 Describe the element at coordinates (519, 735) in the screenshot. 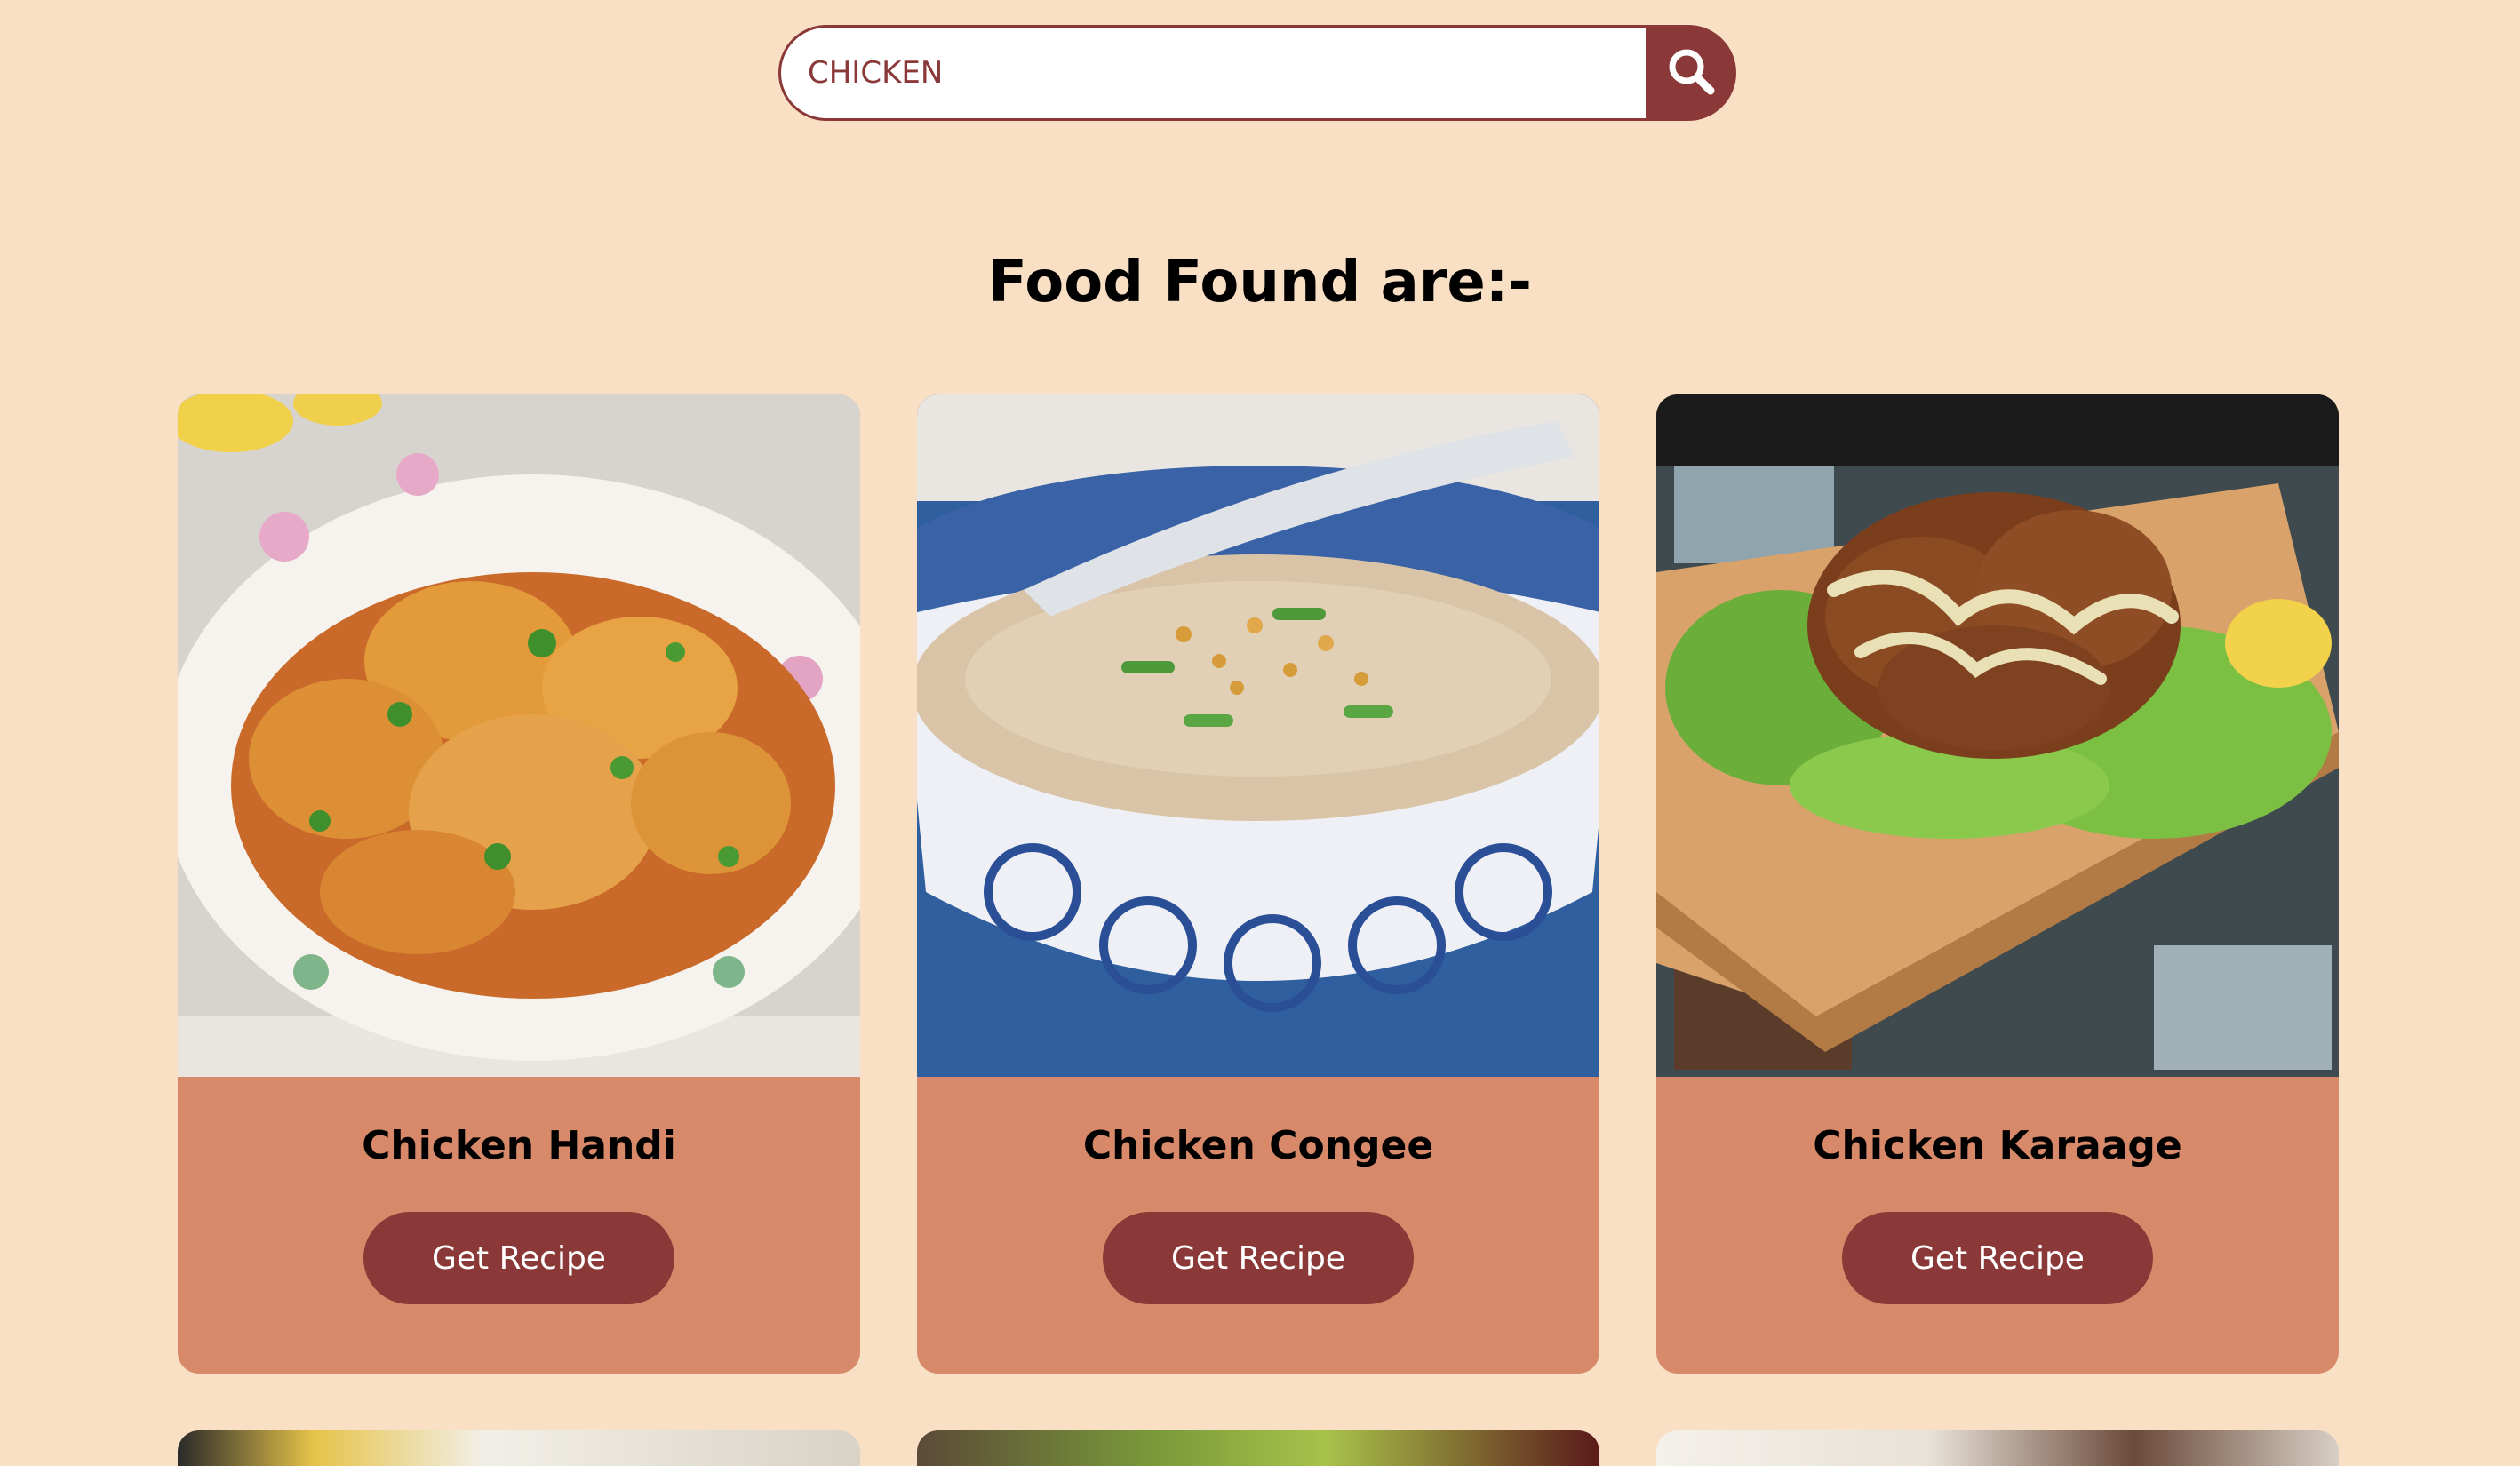

I see `chicken-handi-image` at that location.